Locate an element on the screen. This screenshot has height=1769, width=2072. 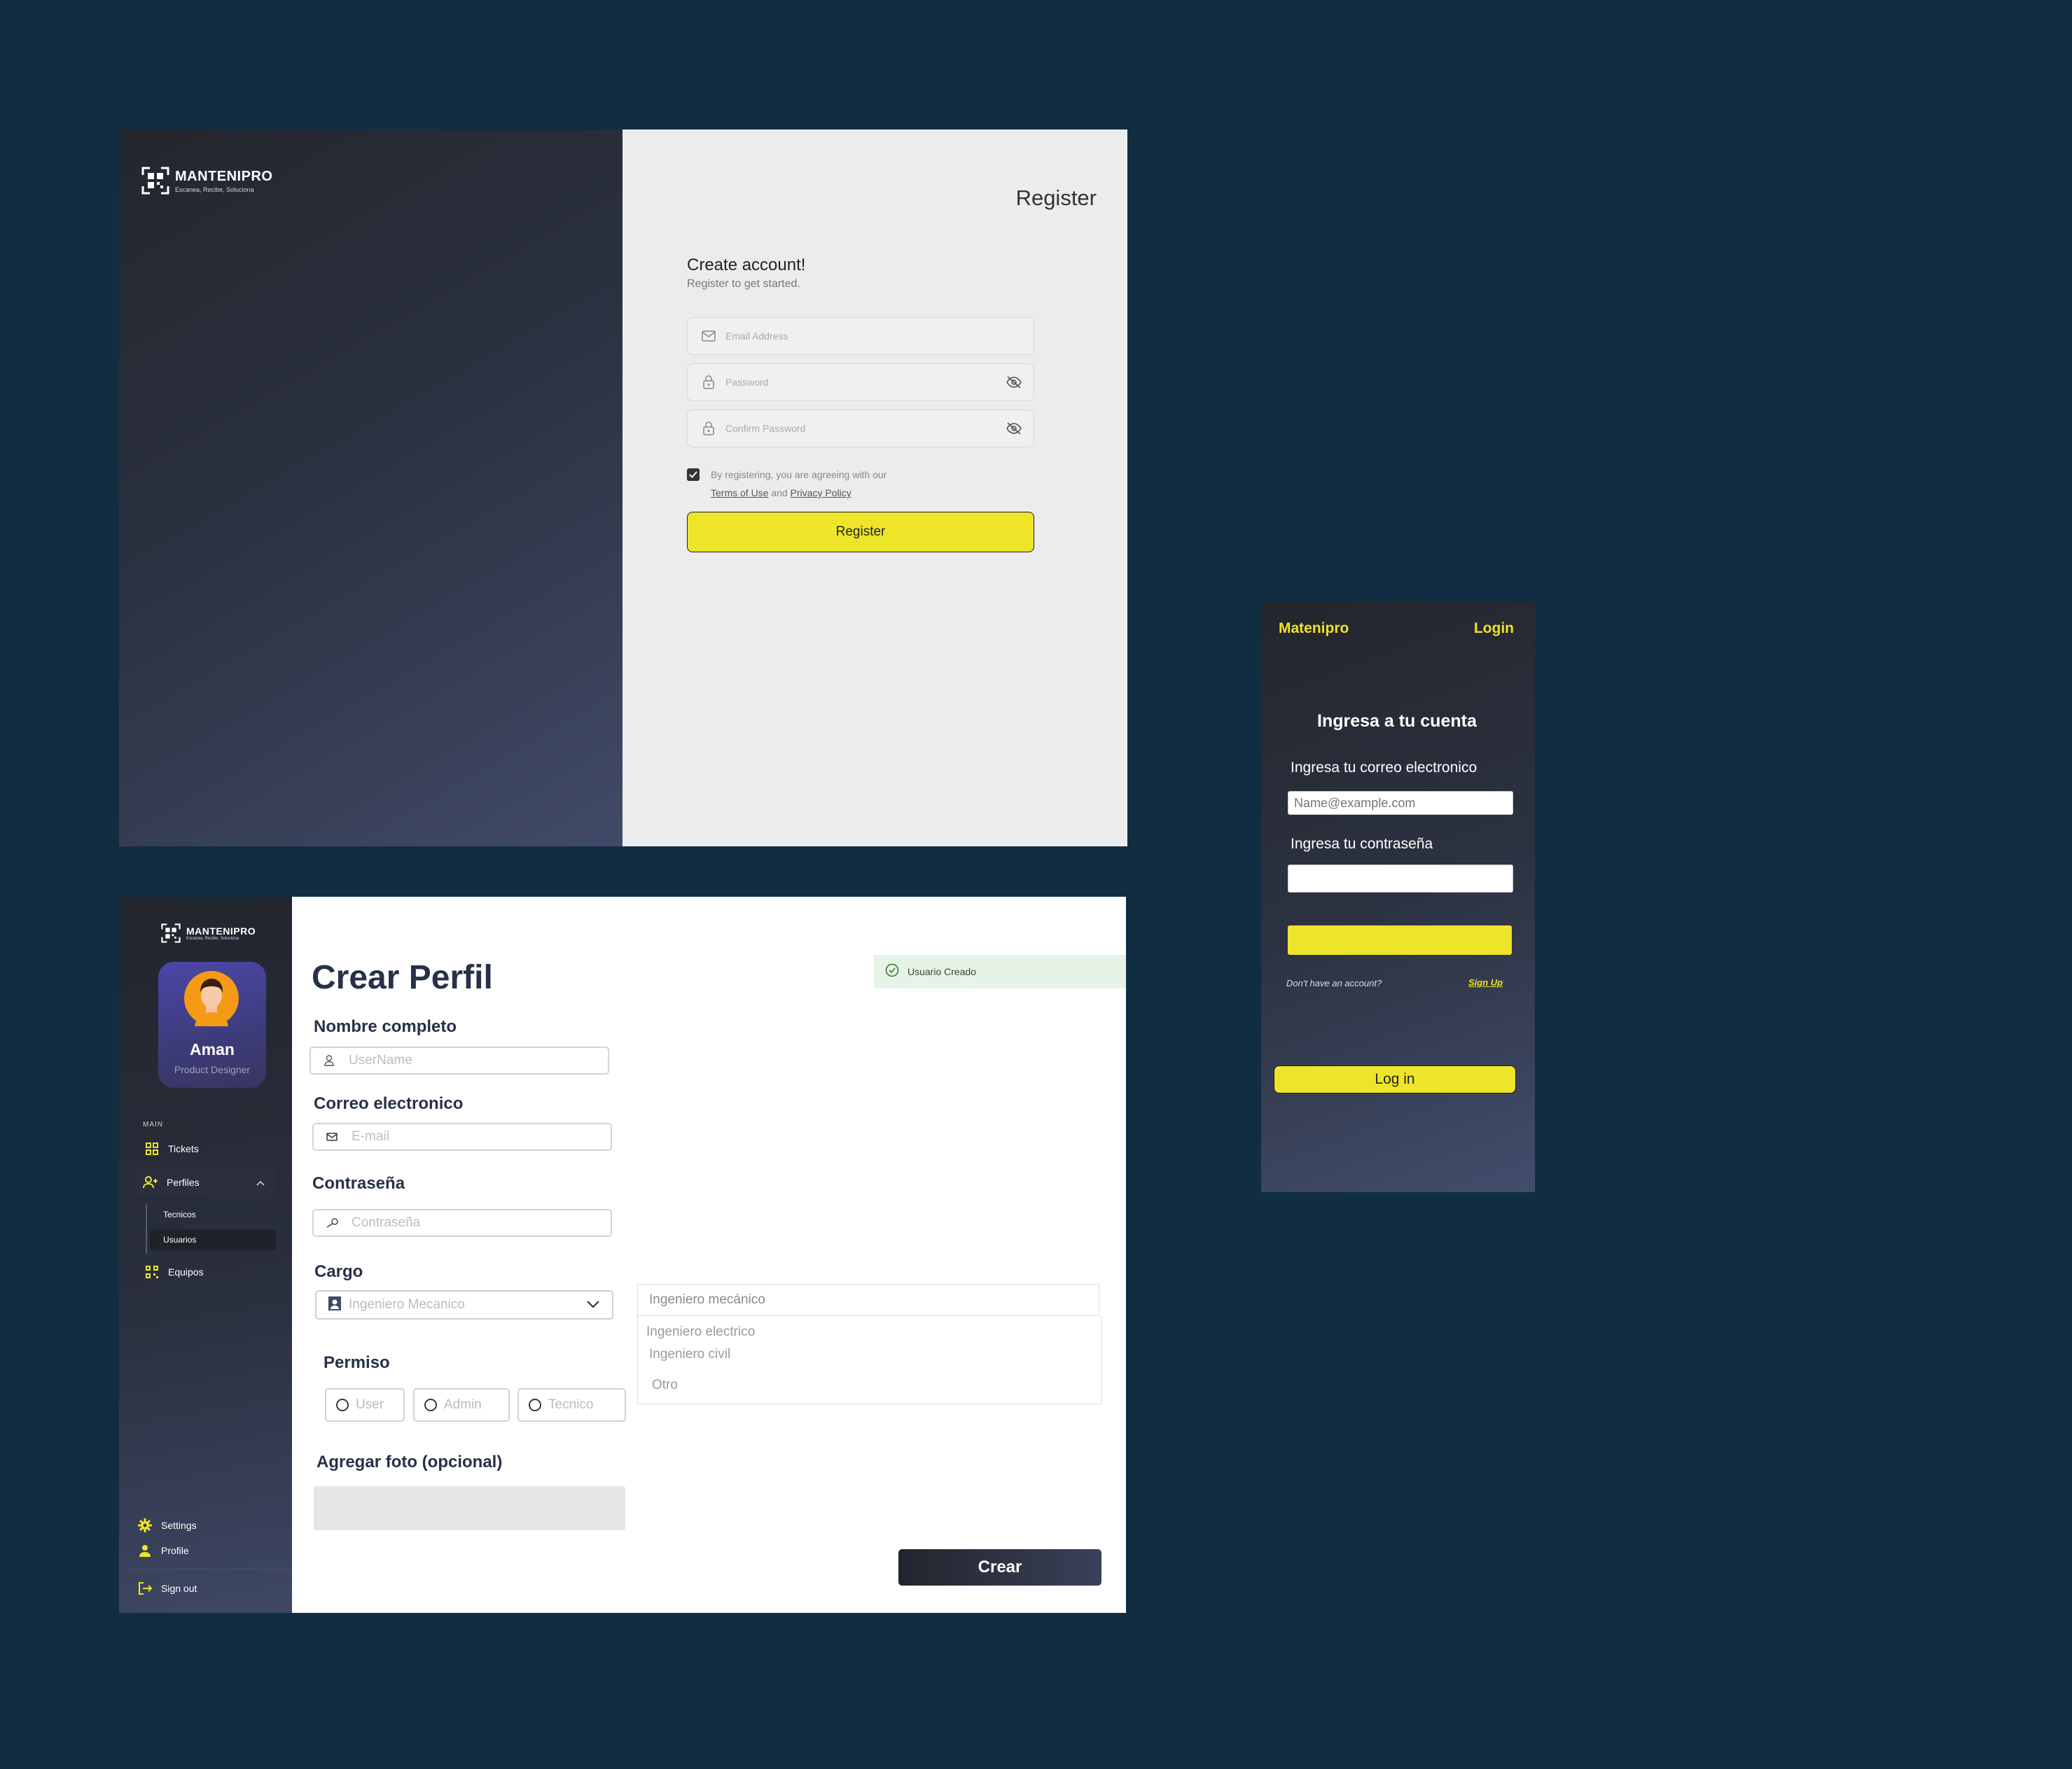
user-role: Product Designer is located at coordinates (212, 1069).